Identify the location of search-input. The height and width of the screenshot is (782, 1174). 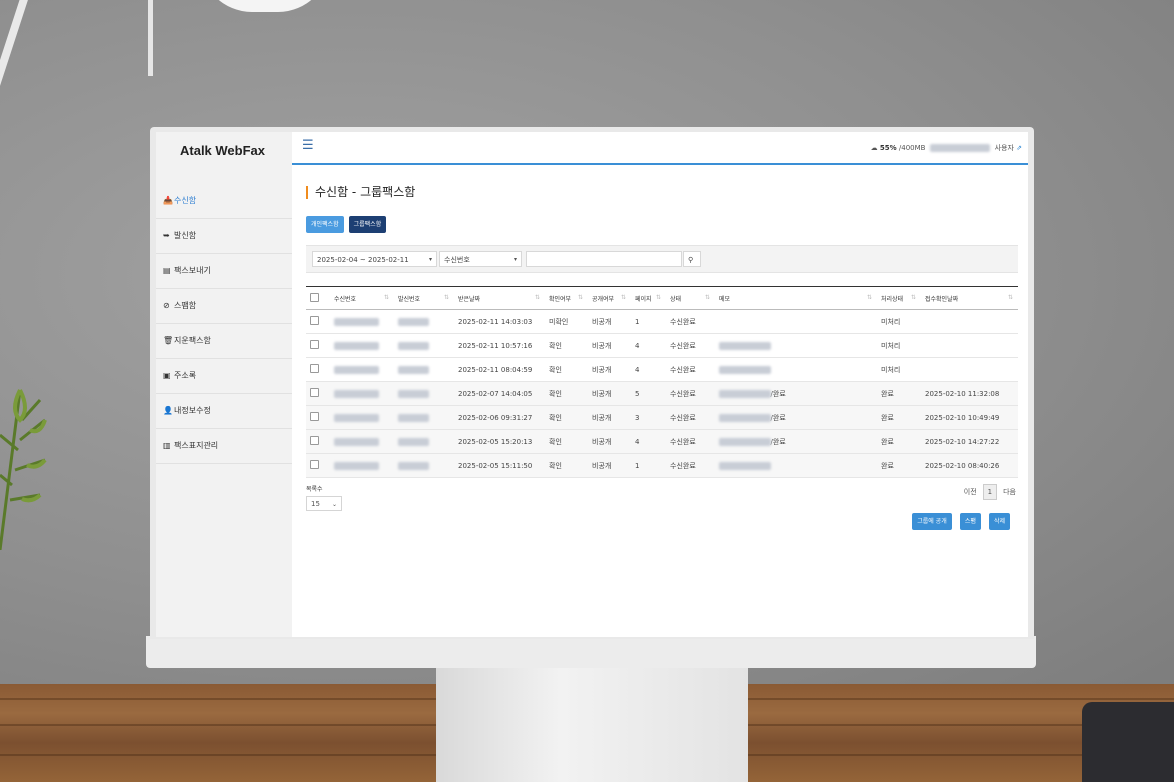
(604, 259).